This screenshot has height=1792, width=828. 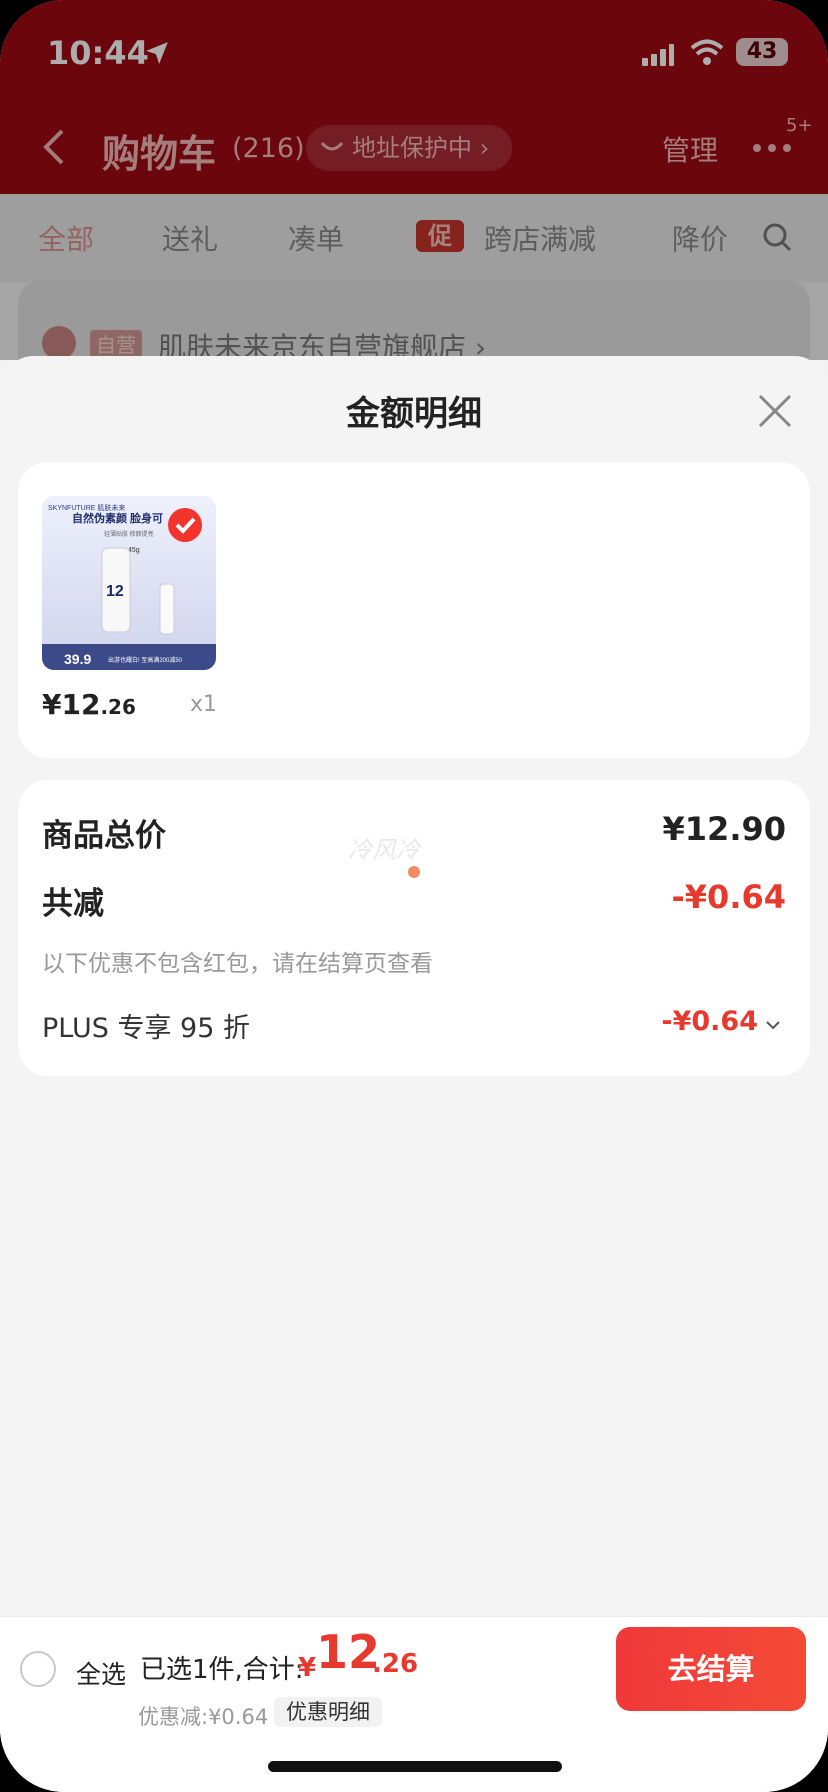 I want to click on product-price: ¥12.26, so click(x=89, y=704).